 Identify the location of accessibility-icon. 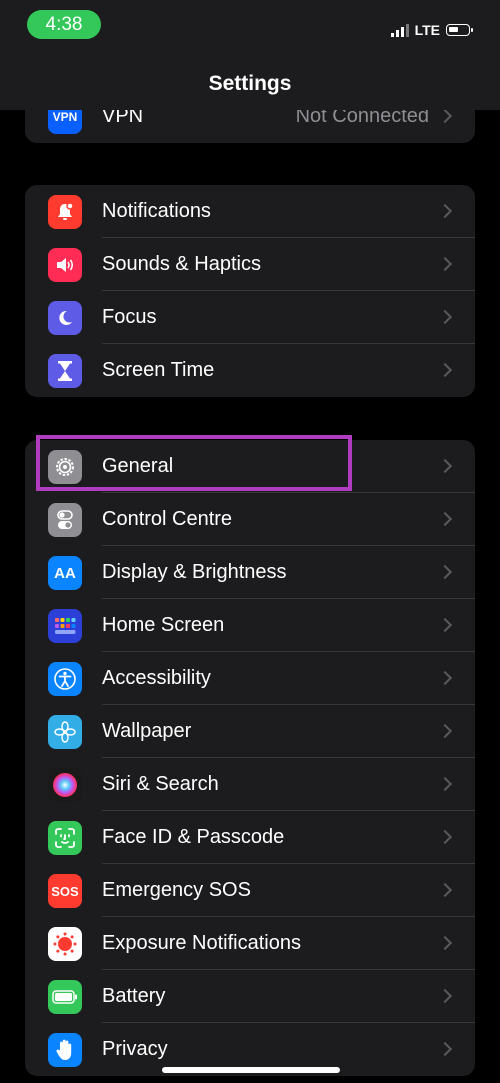
(65, 679).